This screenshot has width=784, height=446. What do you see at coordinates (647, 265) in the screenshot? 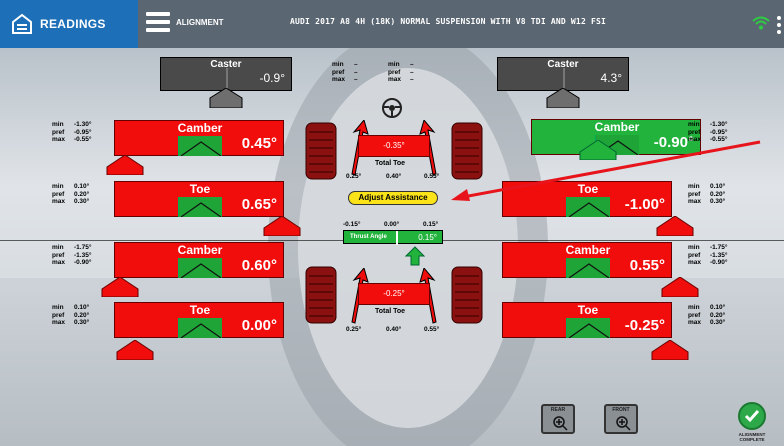
I see `gauge-value: 0.55°` at bounding box center [647, 265].